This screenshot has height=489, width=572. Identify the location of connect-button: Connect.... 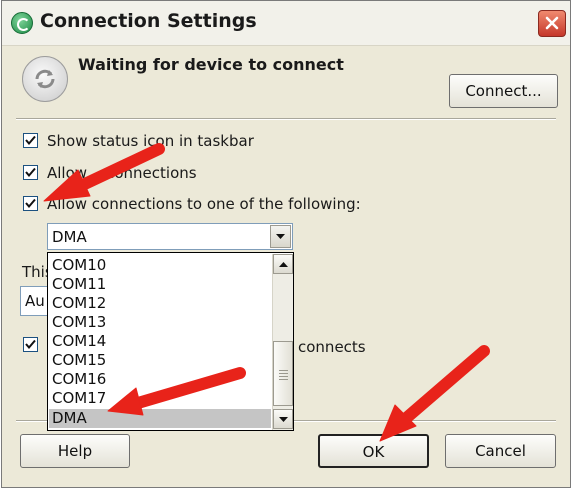
(503, 91).